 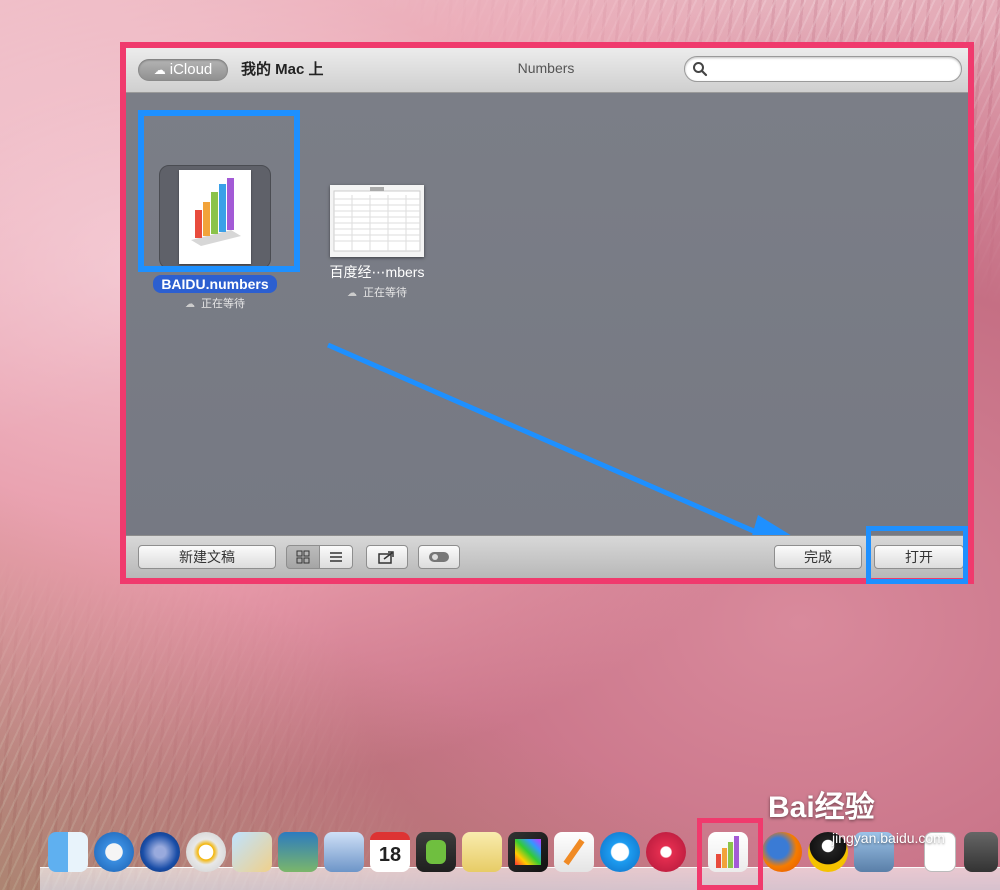 I want to click on list-view-icon, so click(x=336, y=557).